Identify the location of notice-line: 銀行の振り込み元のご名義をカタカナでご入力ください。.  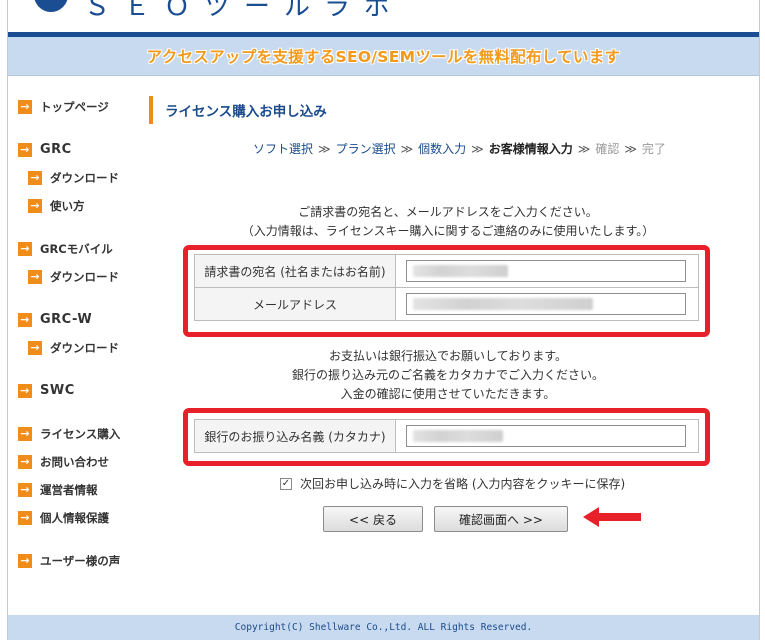
(447, 375).